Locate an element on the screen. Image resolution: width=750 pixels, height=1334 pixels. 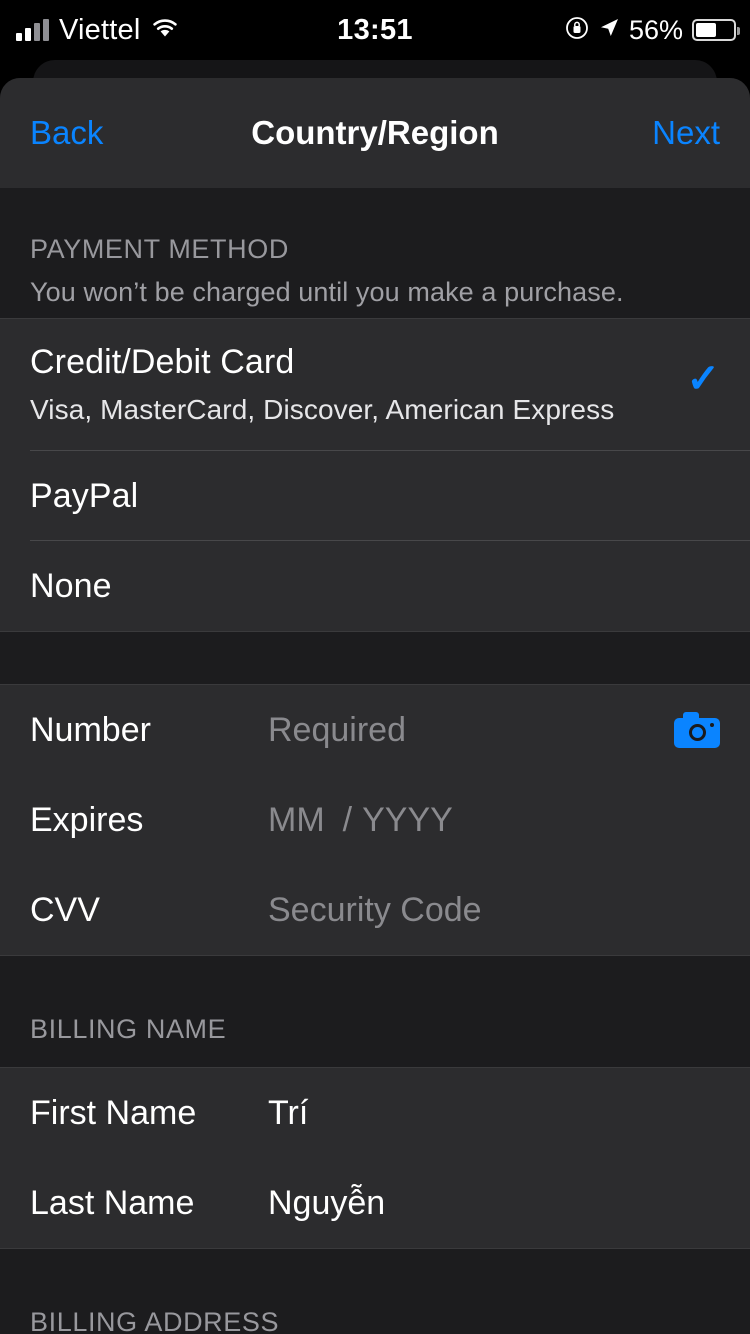
last-name-row: Last Name Nguyễn is located at coordinates (375, 1203).